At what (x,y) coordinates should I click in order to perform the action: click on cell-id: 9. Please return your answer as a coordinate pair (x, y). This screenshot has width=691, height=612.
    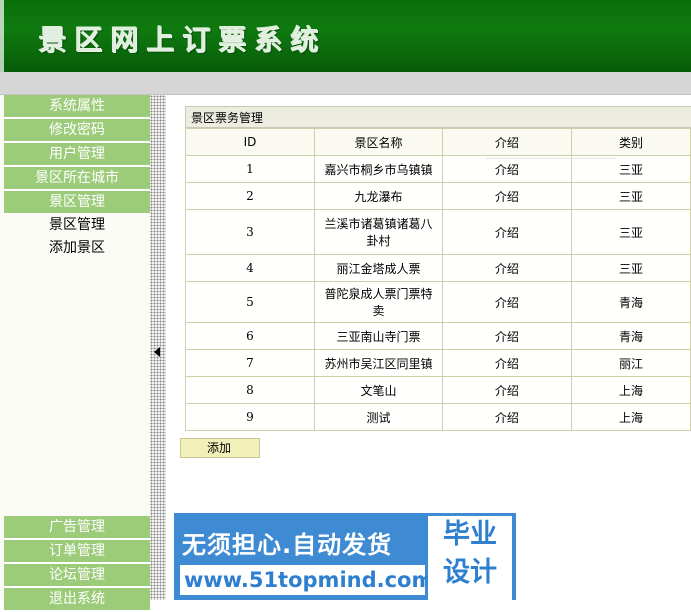
    Looking at the image, I should click on (250, 417).